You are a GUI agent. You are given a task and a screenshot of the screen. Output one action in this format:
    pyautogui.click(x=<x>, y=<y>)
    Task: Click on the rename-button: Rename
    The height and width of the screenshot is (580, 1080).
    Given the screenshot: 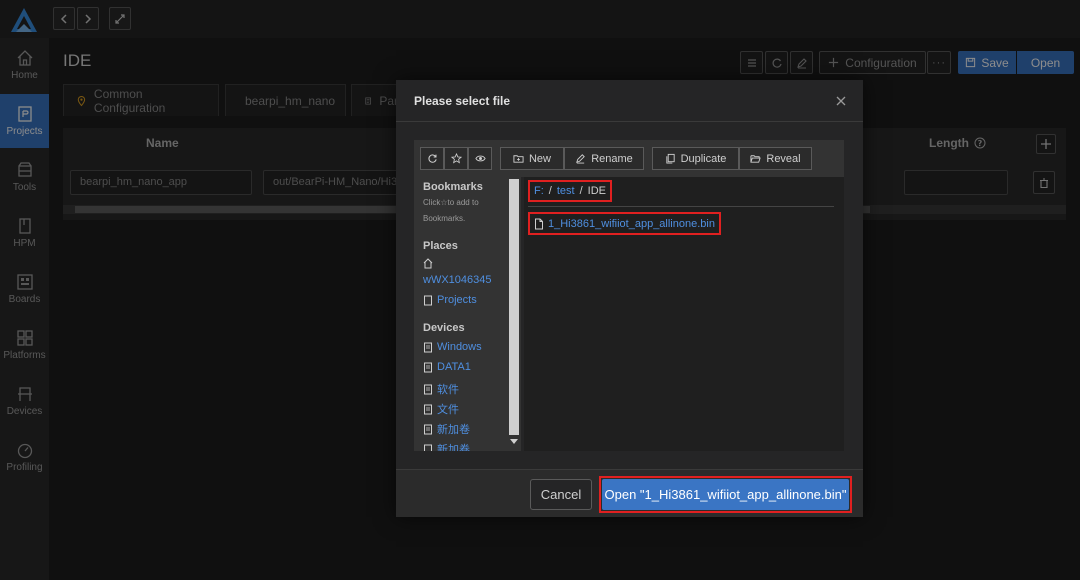 What is the action you would take?
    pyautogui.click(x=604, y=158)
    